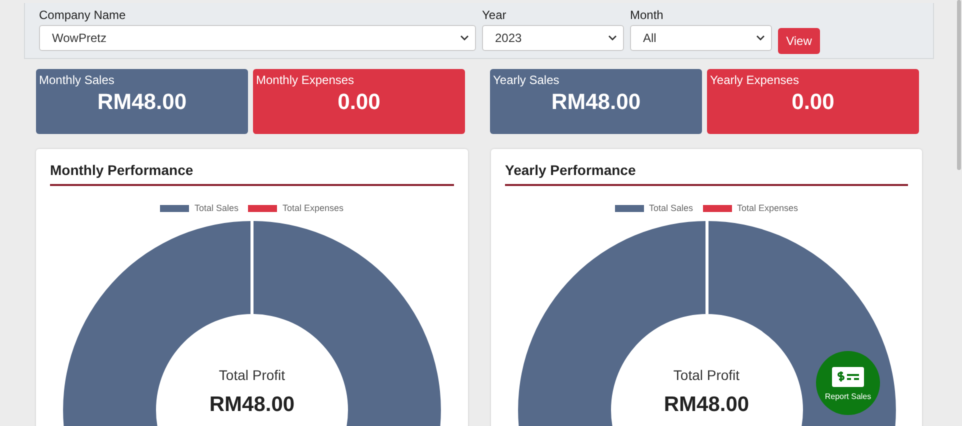 This screenshot has height=426, width=962. What do you see at coordinates (553, 38) in the screenshot?
I see `dropdown-select: 2023` at bounding box center [553, 38].